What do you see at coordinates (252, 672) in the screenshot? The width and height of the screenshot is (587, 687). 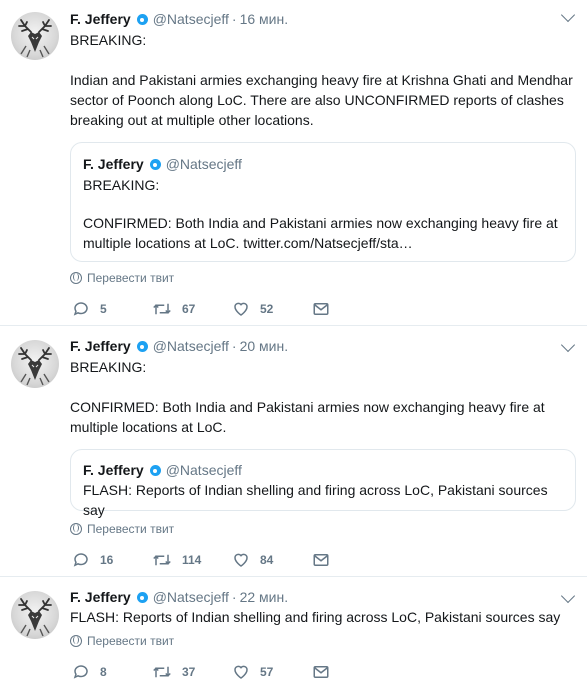 I see `like-button: 57` at bounding box center [252, 672].